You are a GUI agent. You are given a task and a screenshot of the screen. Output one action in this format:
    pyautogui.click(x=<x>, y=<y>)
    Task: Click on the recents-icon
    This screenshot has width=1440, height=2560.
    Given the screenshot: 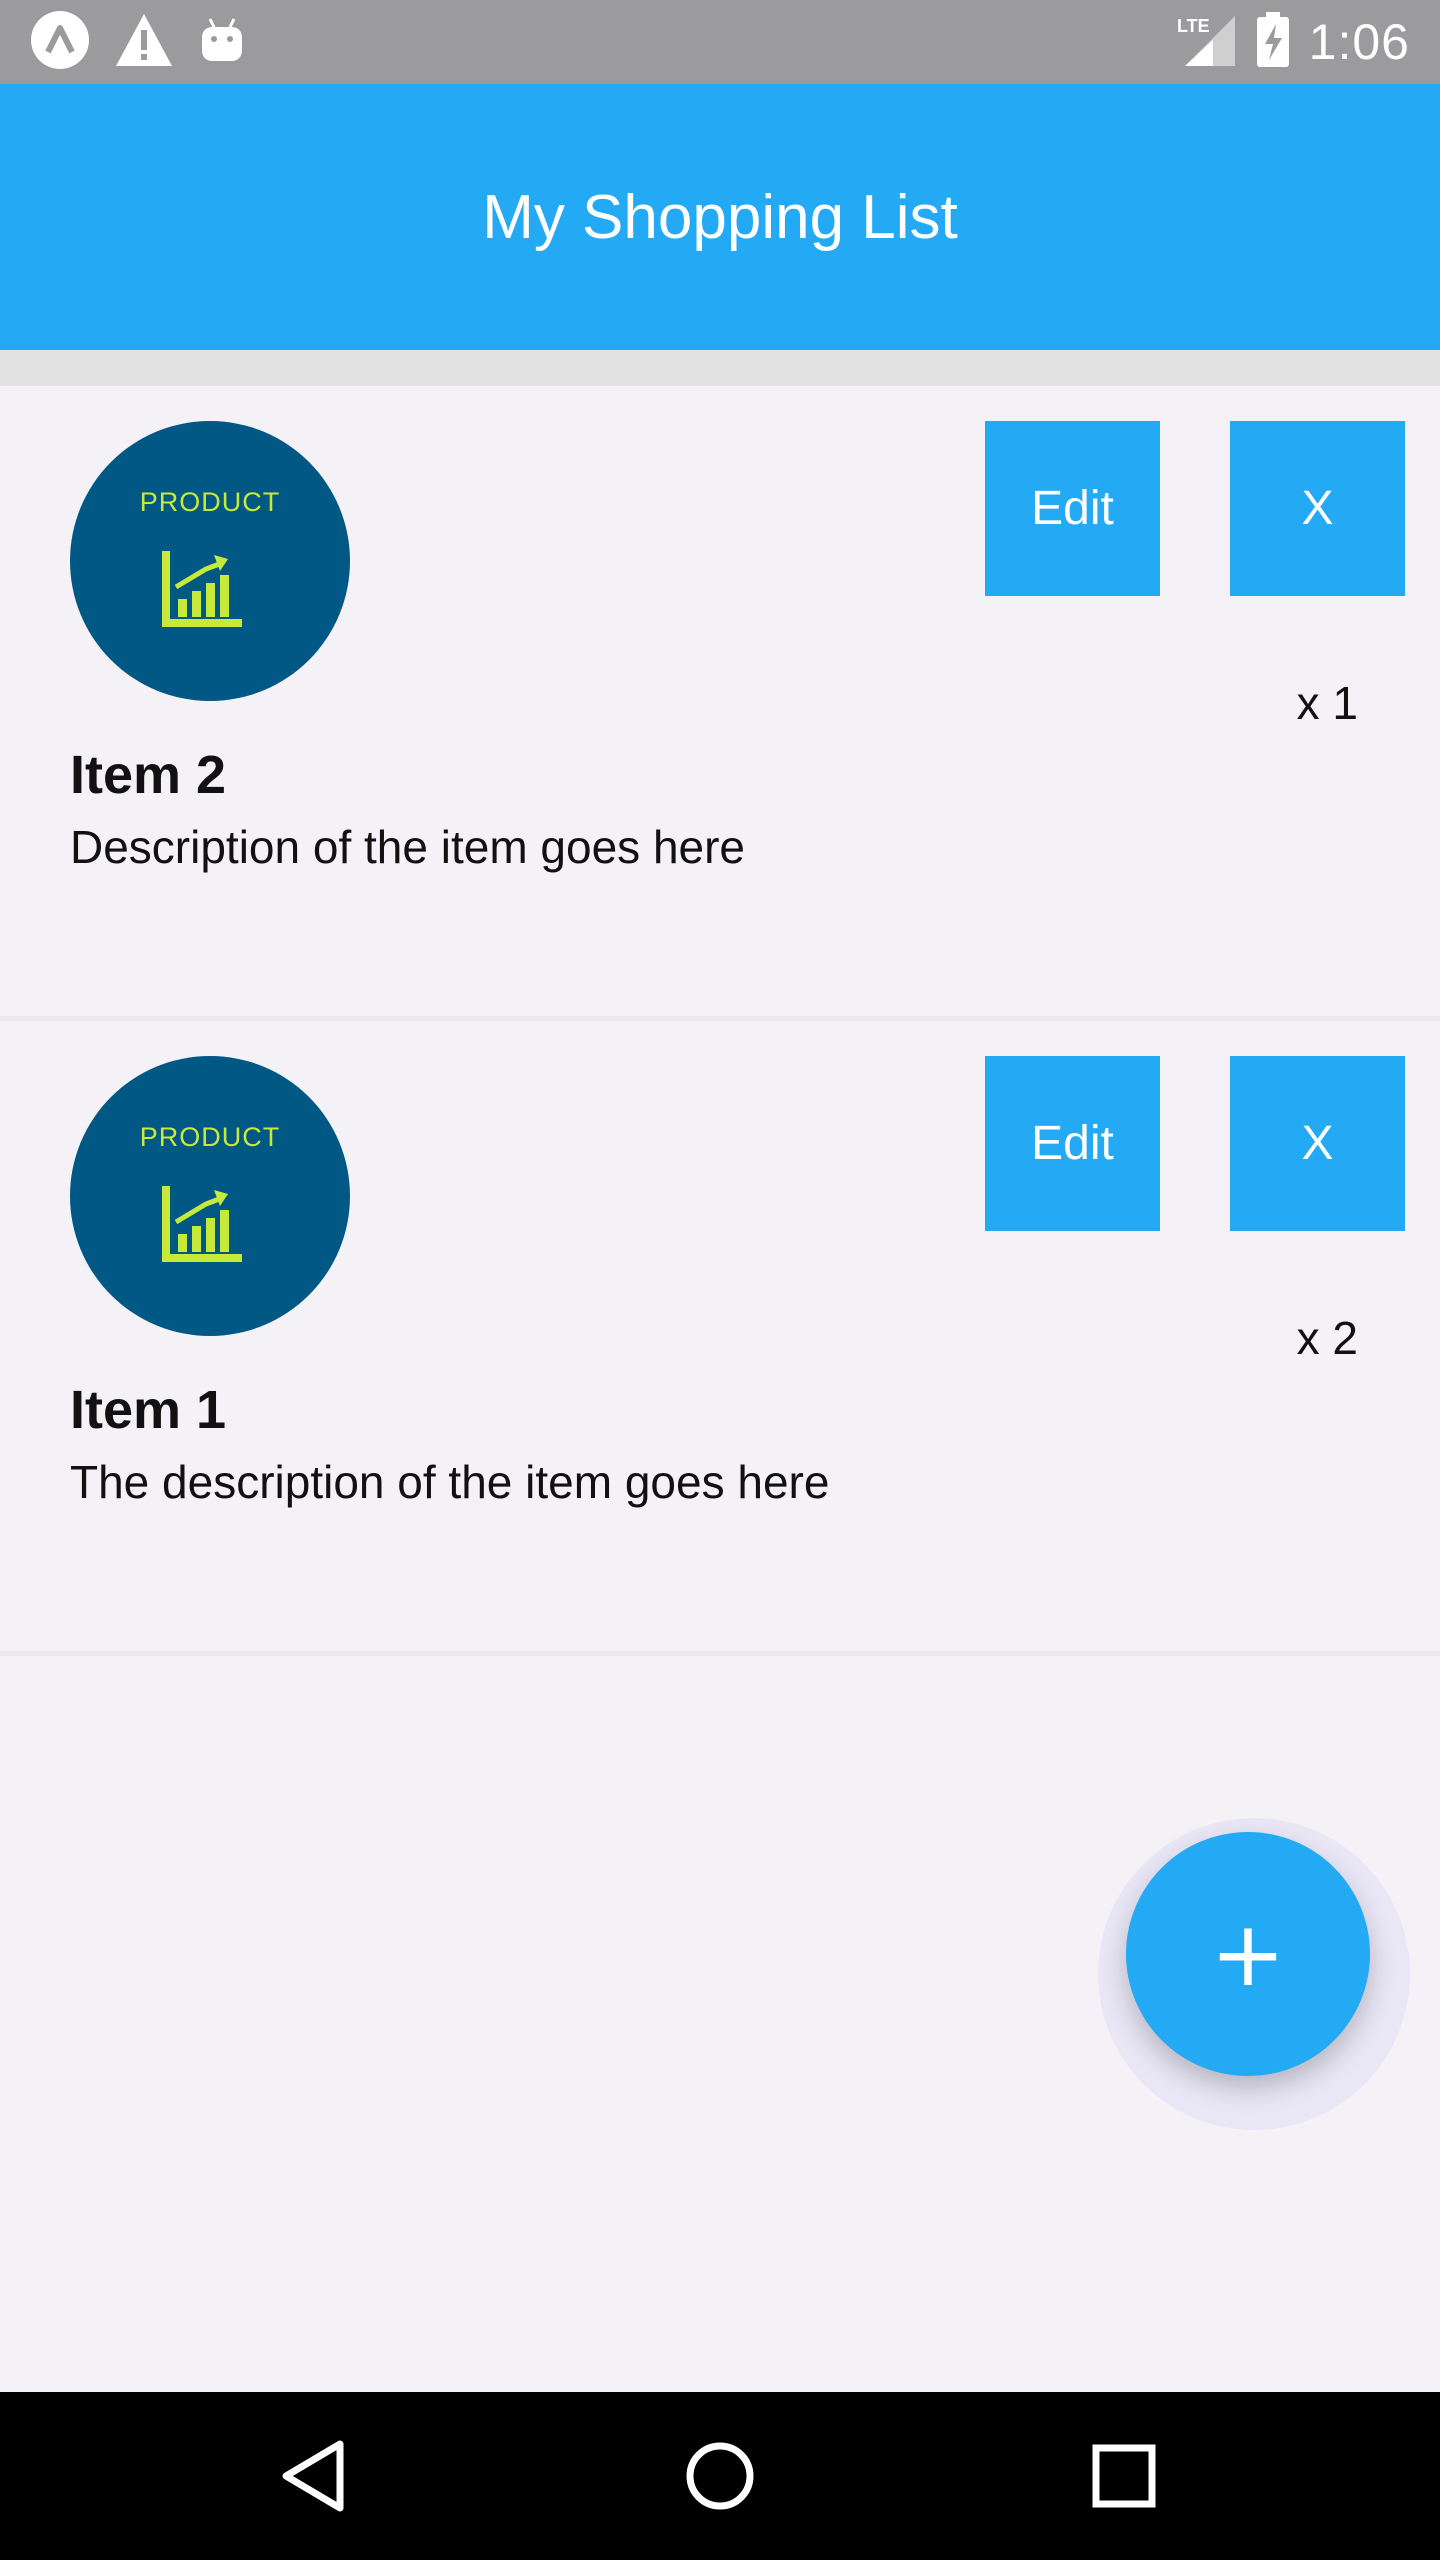 What is the action you would take?
    pyautogui.click(x=1124, y=2476)
    